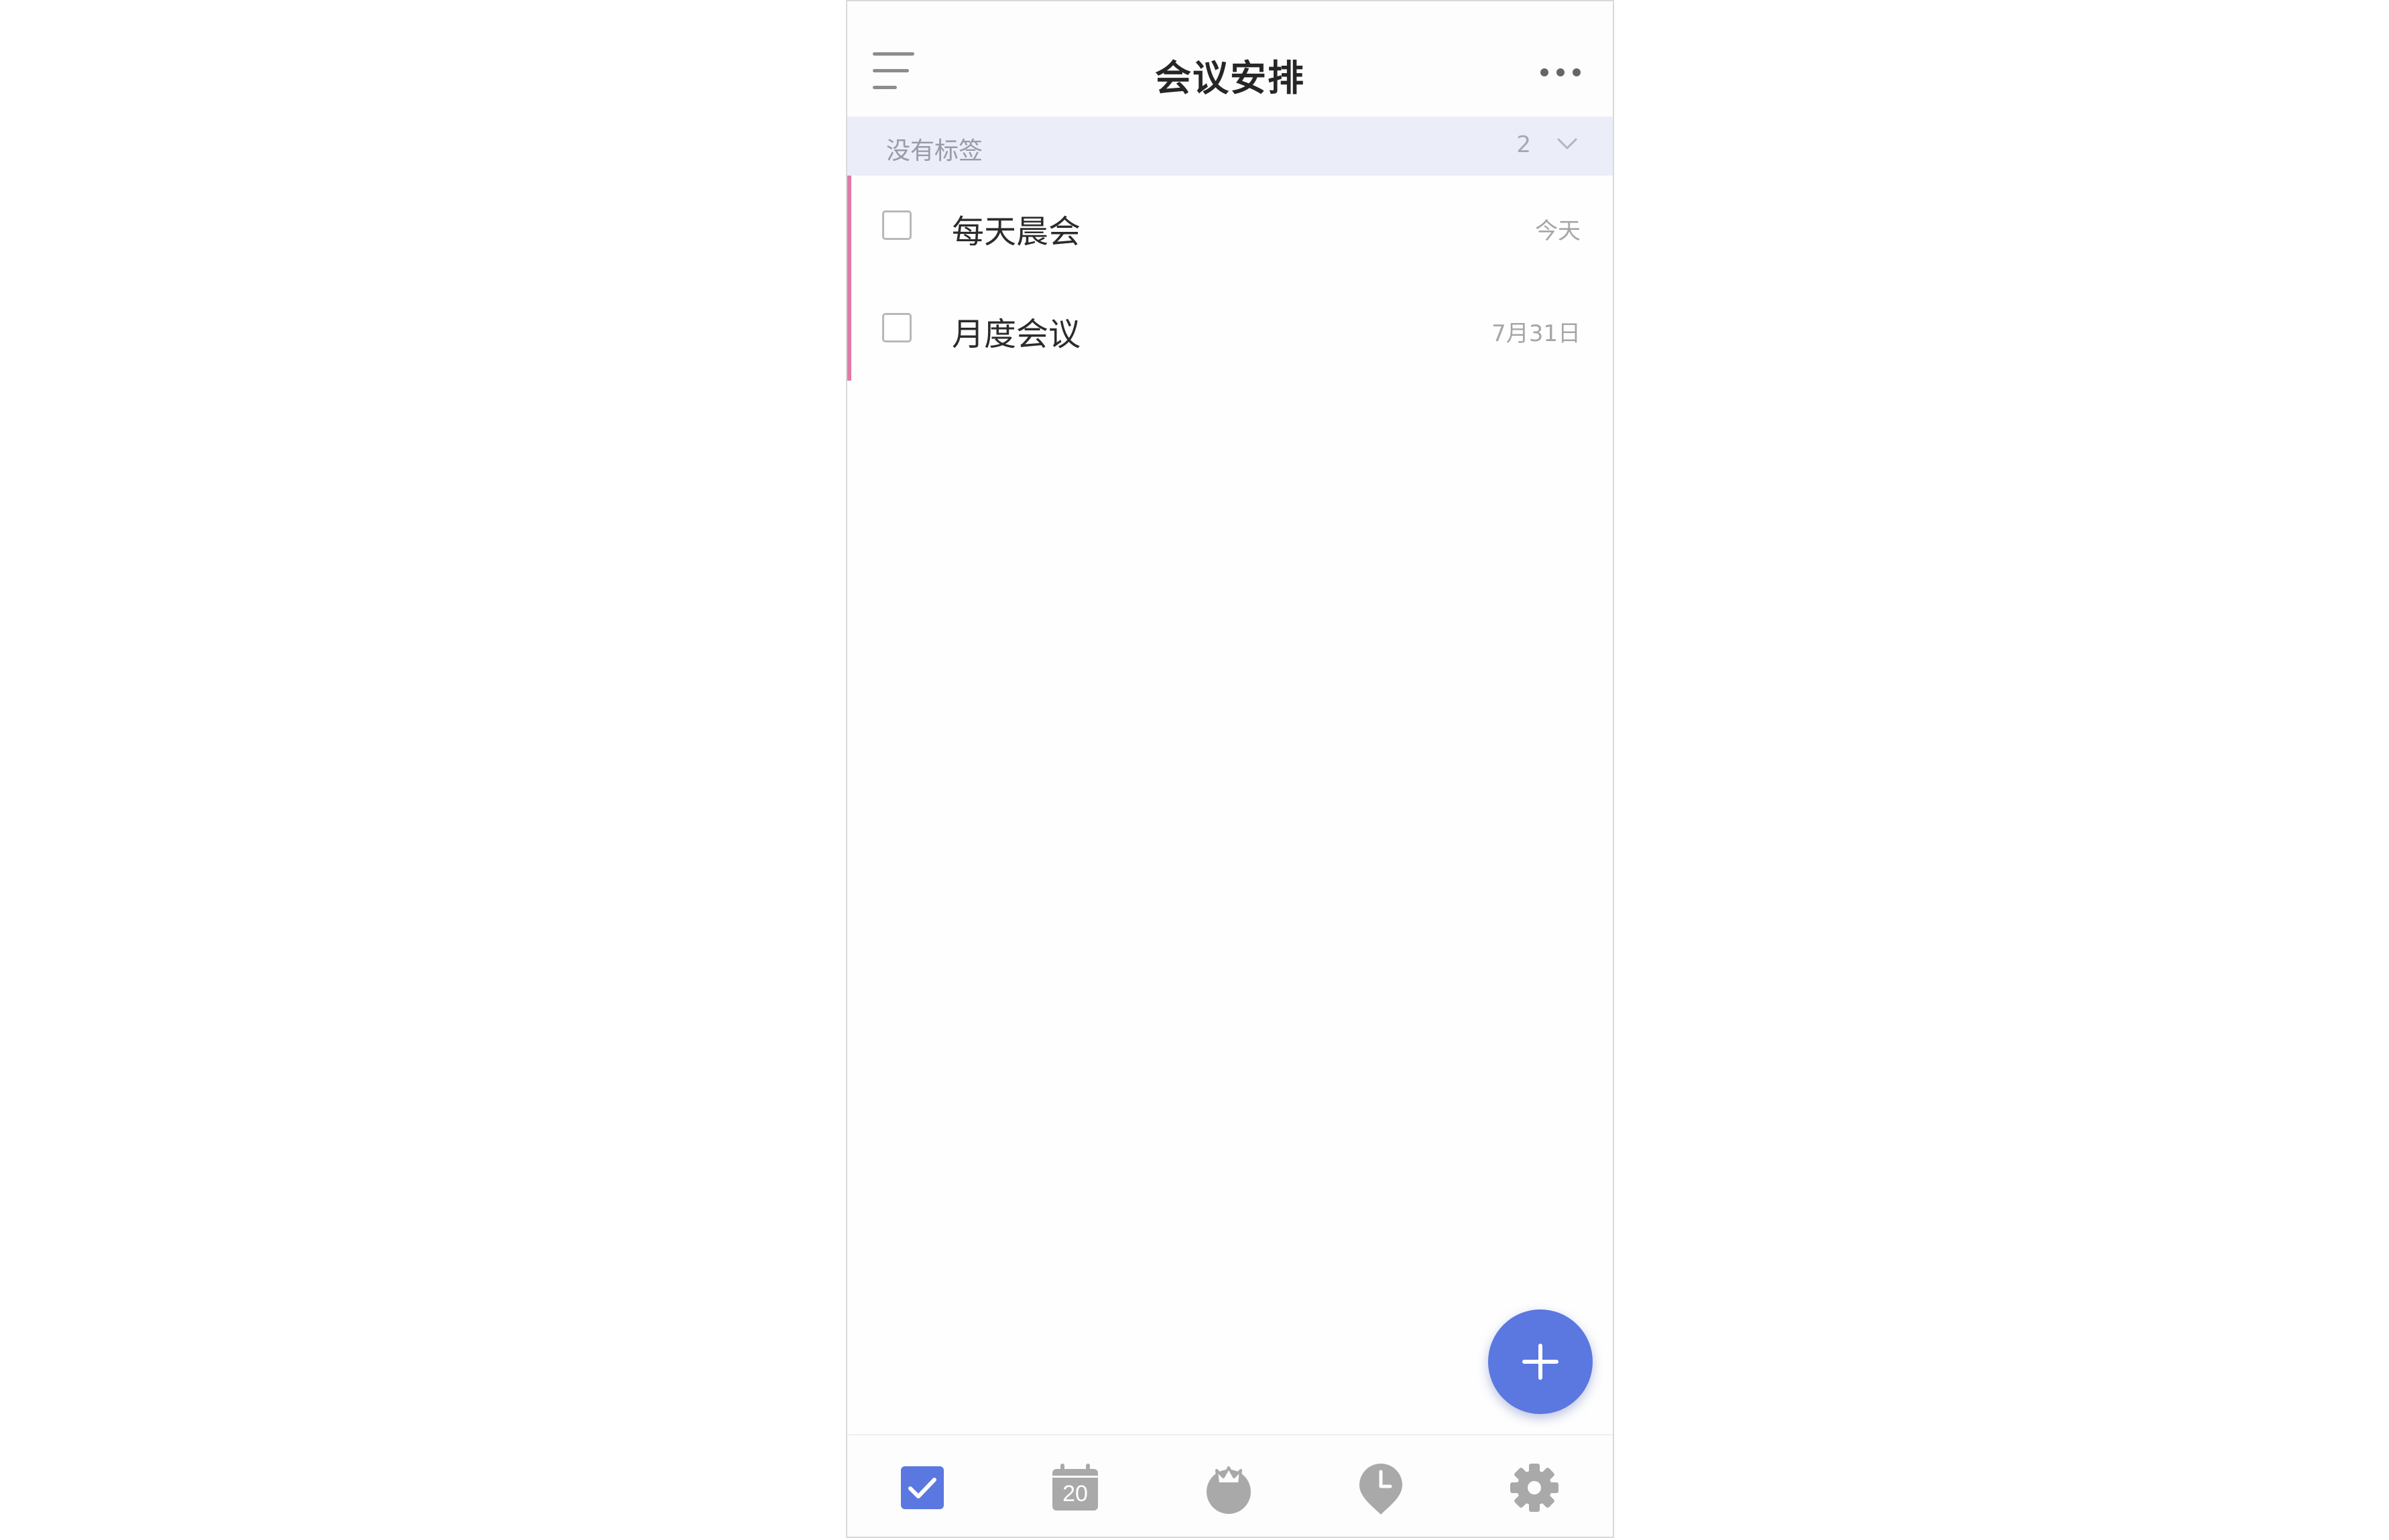  What do you see at coordinates (1230, 147) in the screenshot?
I see `section-header-no-tag: 没有标签 2` at bounding box center [1230, 147].